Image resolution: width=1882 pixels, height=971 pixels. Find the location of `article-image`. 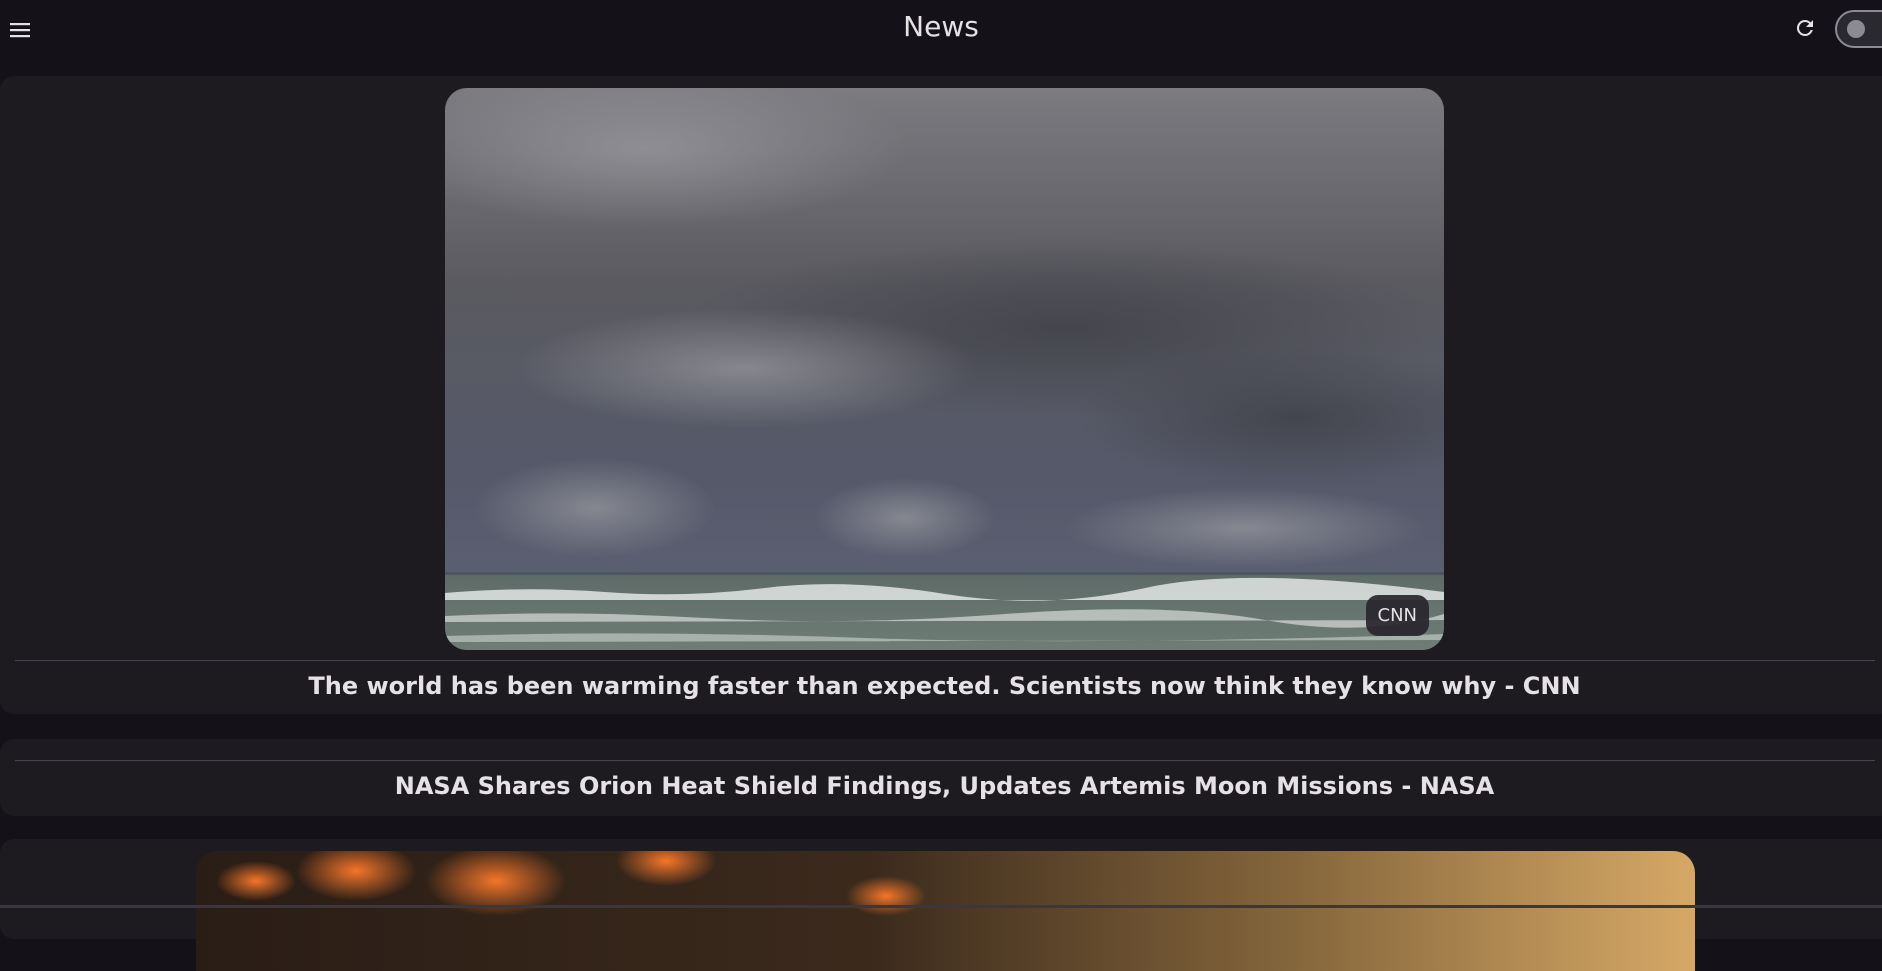

article-image is located at coordinates (945, 911).